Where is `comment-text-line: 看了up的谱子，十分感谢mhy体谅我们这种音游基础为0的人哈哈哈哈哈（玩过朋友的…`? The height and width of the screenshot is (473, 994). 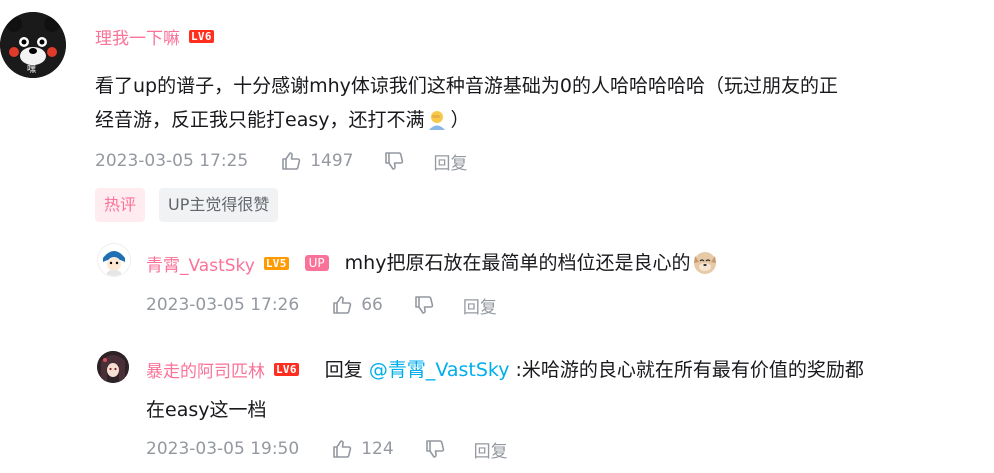
comment-text-line: 看了up的谱子，十分感谢mhy体谅我们这种音游基础为0的人哈哈哈哈哈（玩过朋友的… is located at coordinates (466, 86).